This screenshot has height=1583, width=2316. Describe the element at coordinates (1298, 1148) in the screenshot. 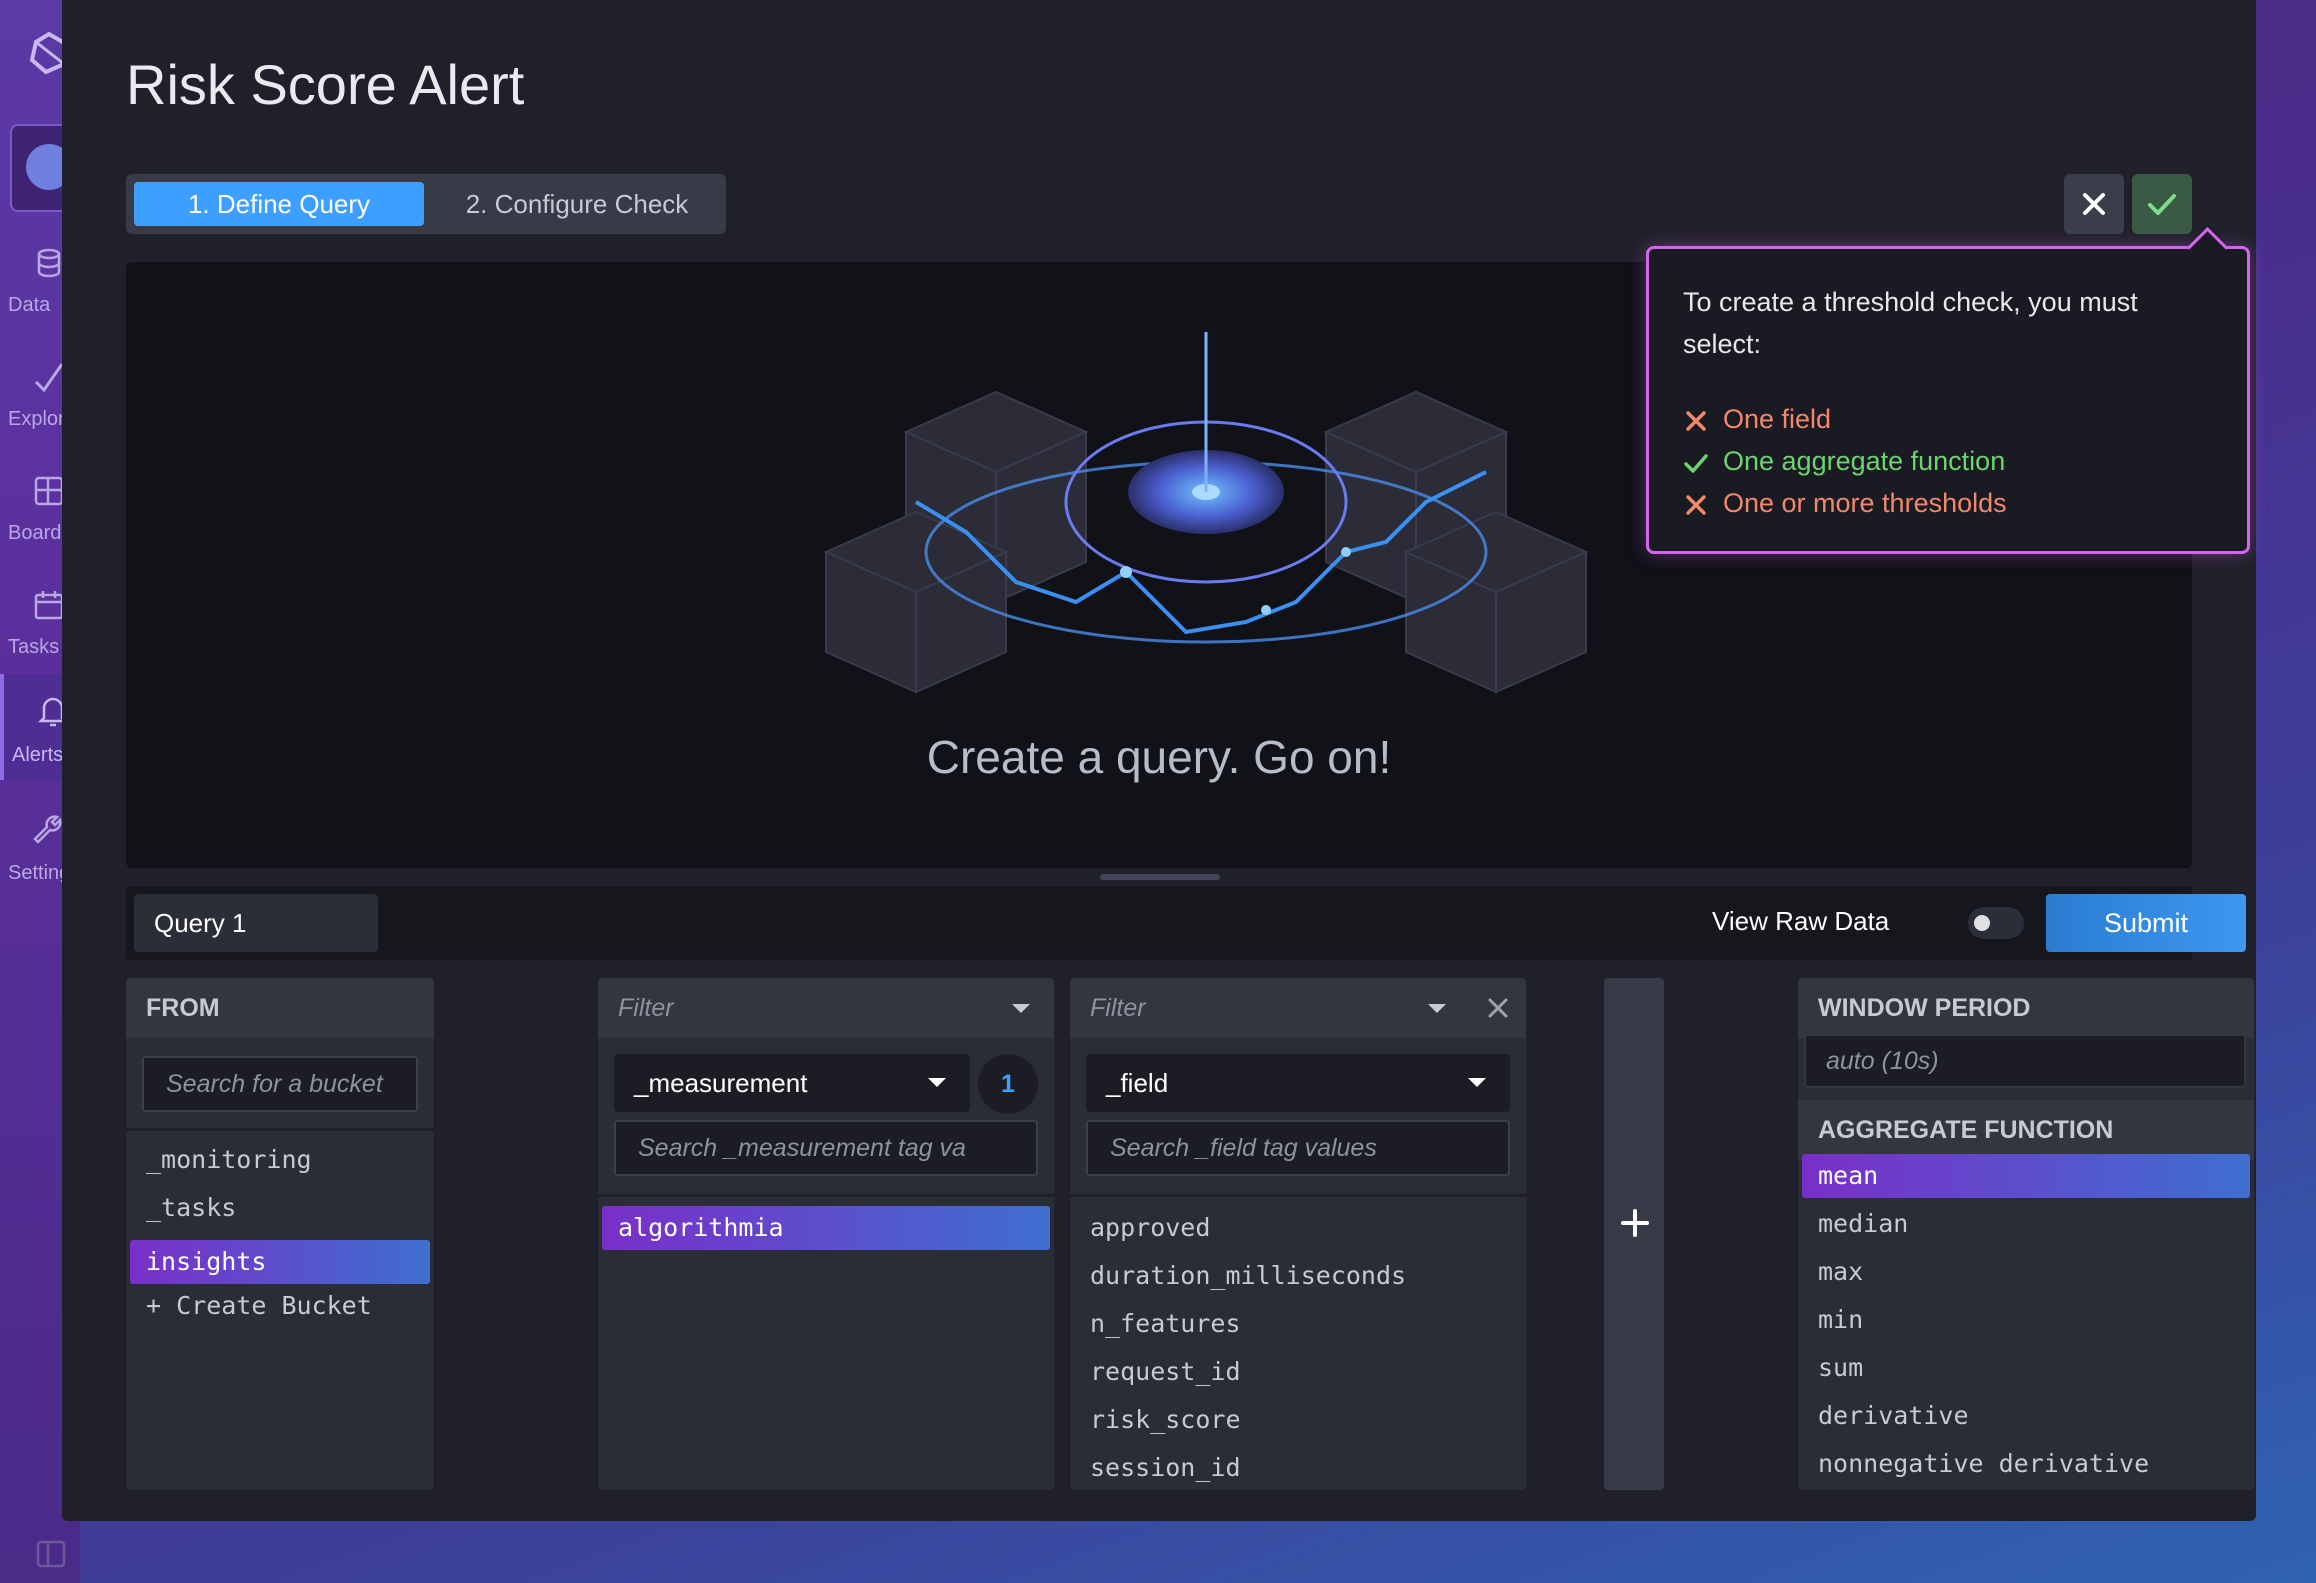

I see `tag-value-search-input: Search _field tag values` at that location.